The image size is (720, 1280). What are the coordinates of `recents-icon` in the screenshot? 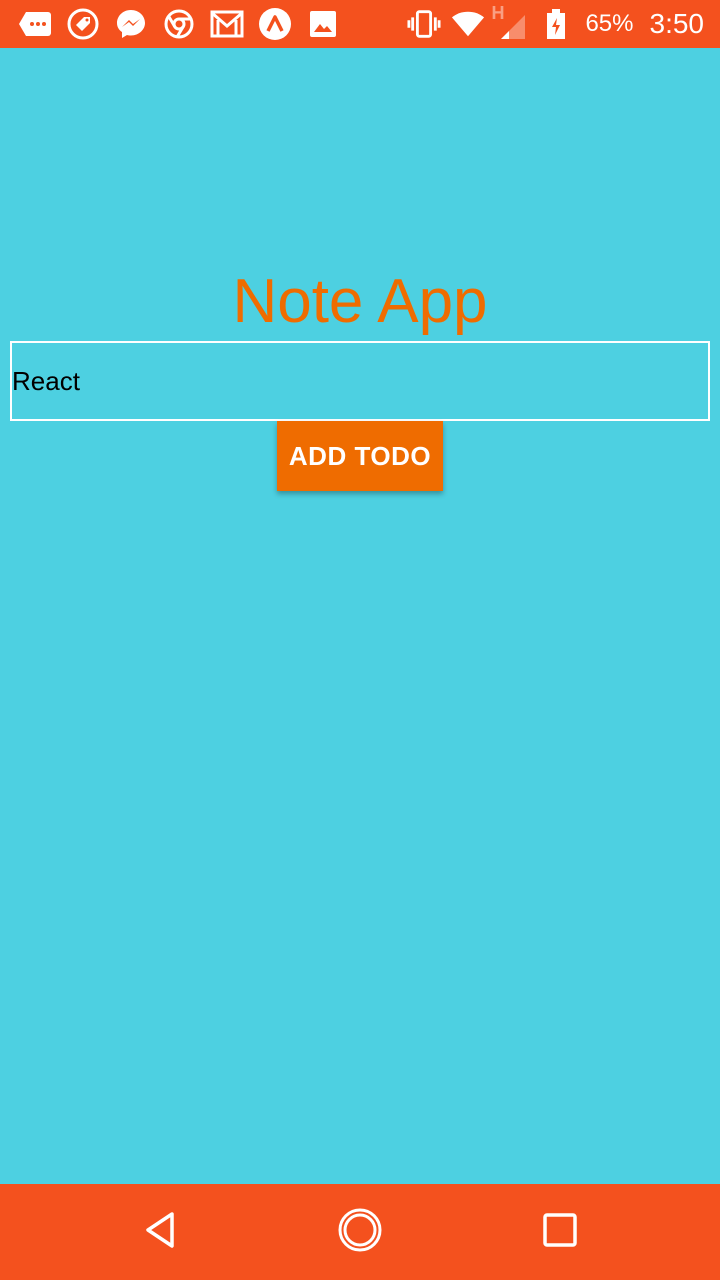 It's located at (560, 1232).